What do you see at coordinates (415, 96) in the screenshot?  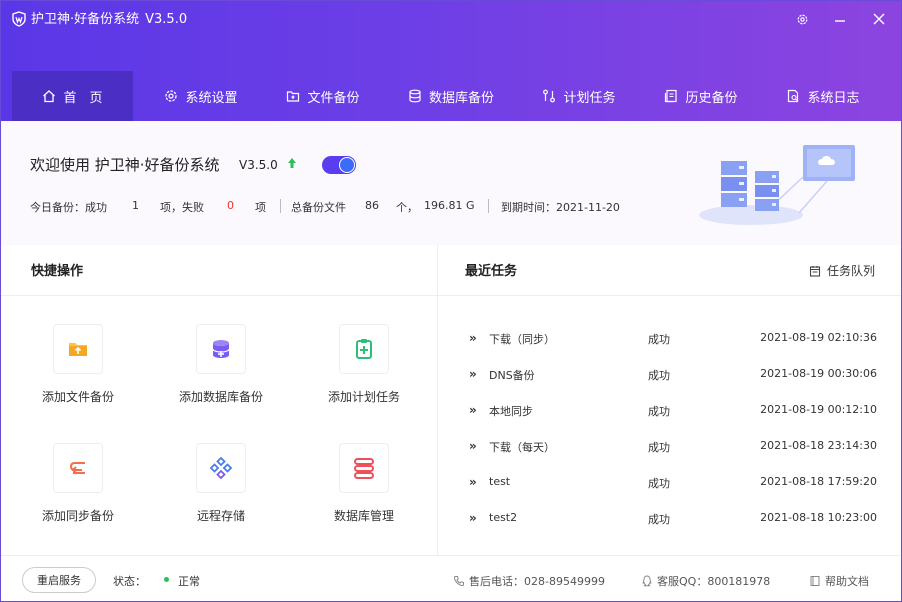 I see `database-icon` at bounding box center [415, 96].